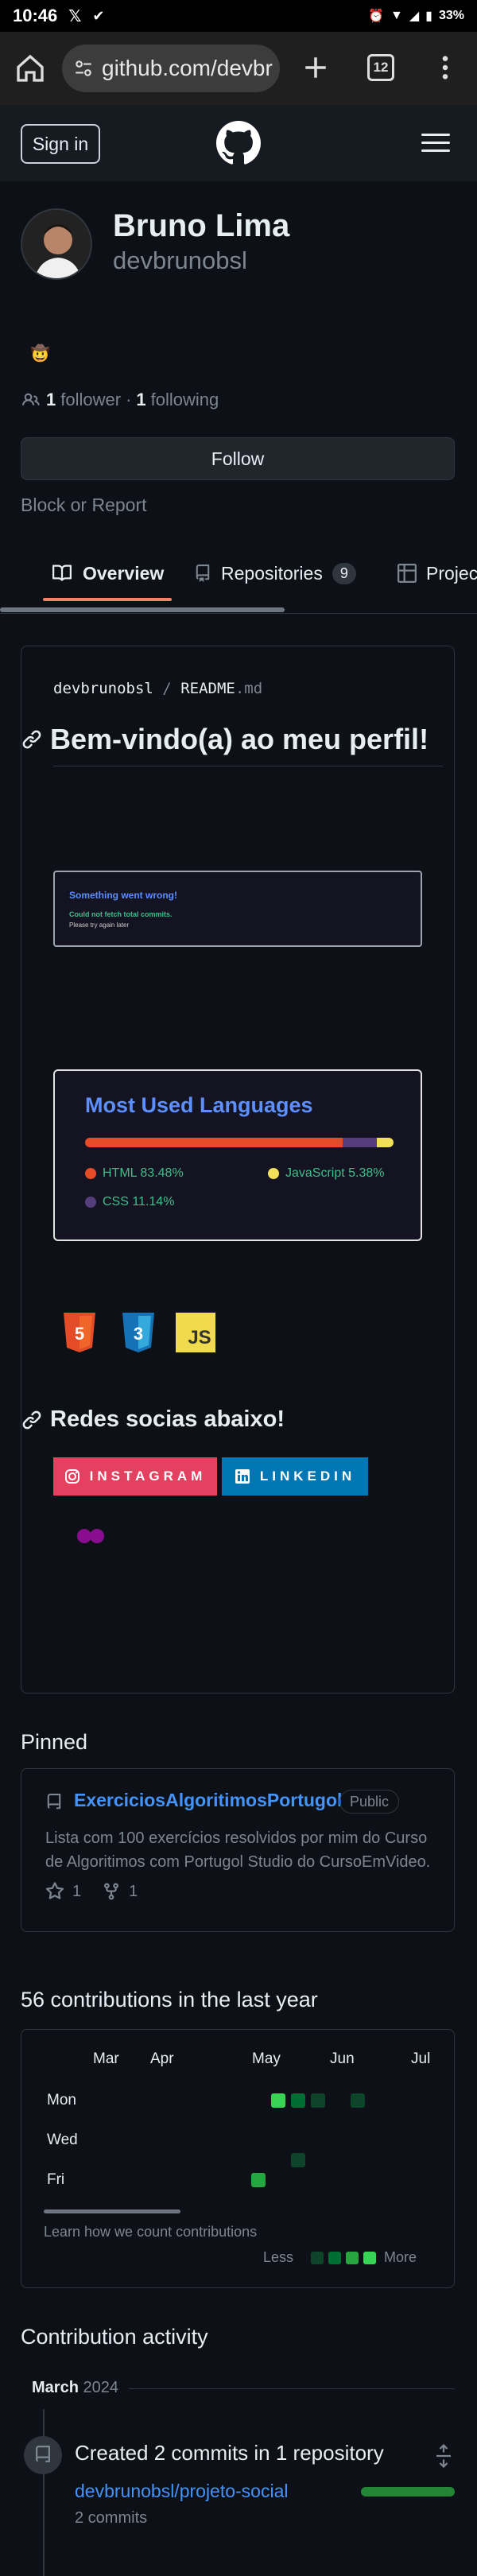  What do you see at coordinates (99, 925) in the screenshot?
I see `error-line2: Please try again later` at bounding box center [99, 925].